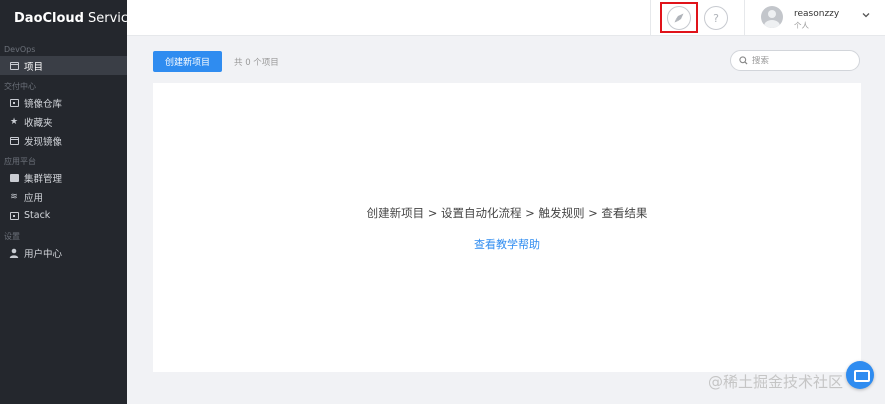 The width and height of the screenshot is (885, 404). I want to click on brand-logo: DaoCloud Services, so click(71, 18).